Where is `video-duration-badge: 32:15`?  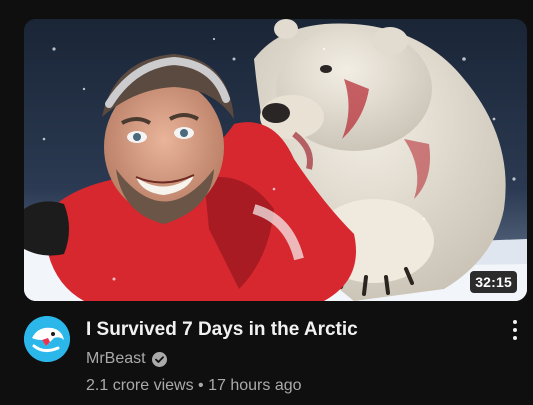 video-duration-badge: 32:15 is located at coordinates (493, 282).